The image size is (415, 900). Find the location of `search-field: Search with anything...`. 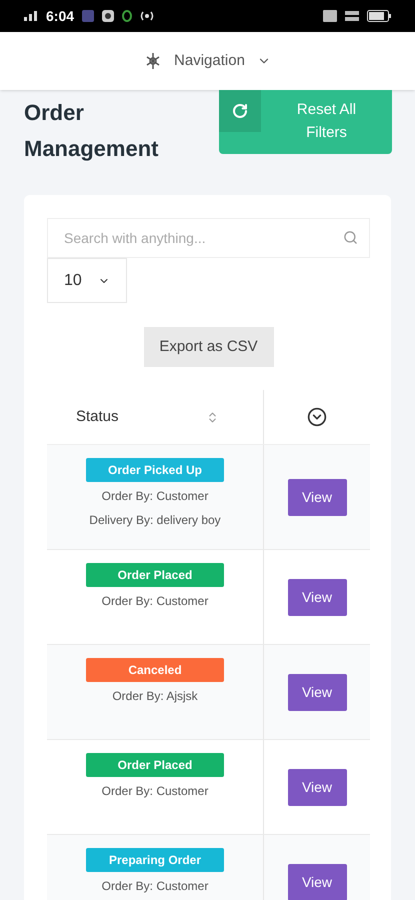

search-field: Search with anything... is located at coordinates (208, 238).